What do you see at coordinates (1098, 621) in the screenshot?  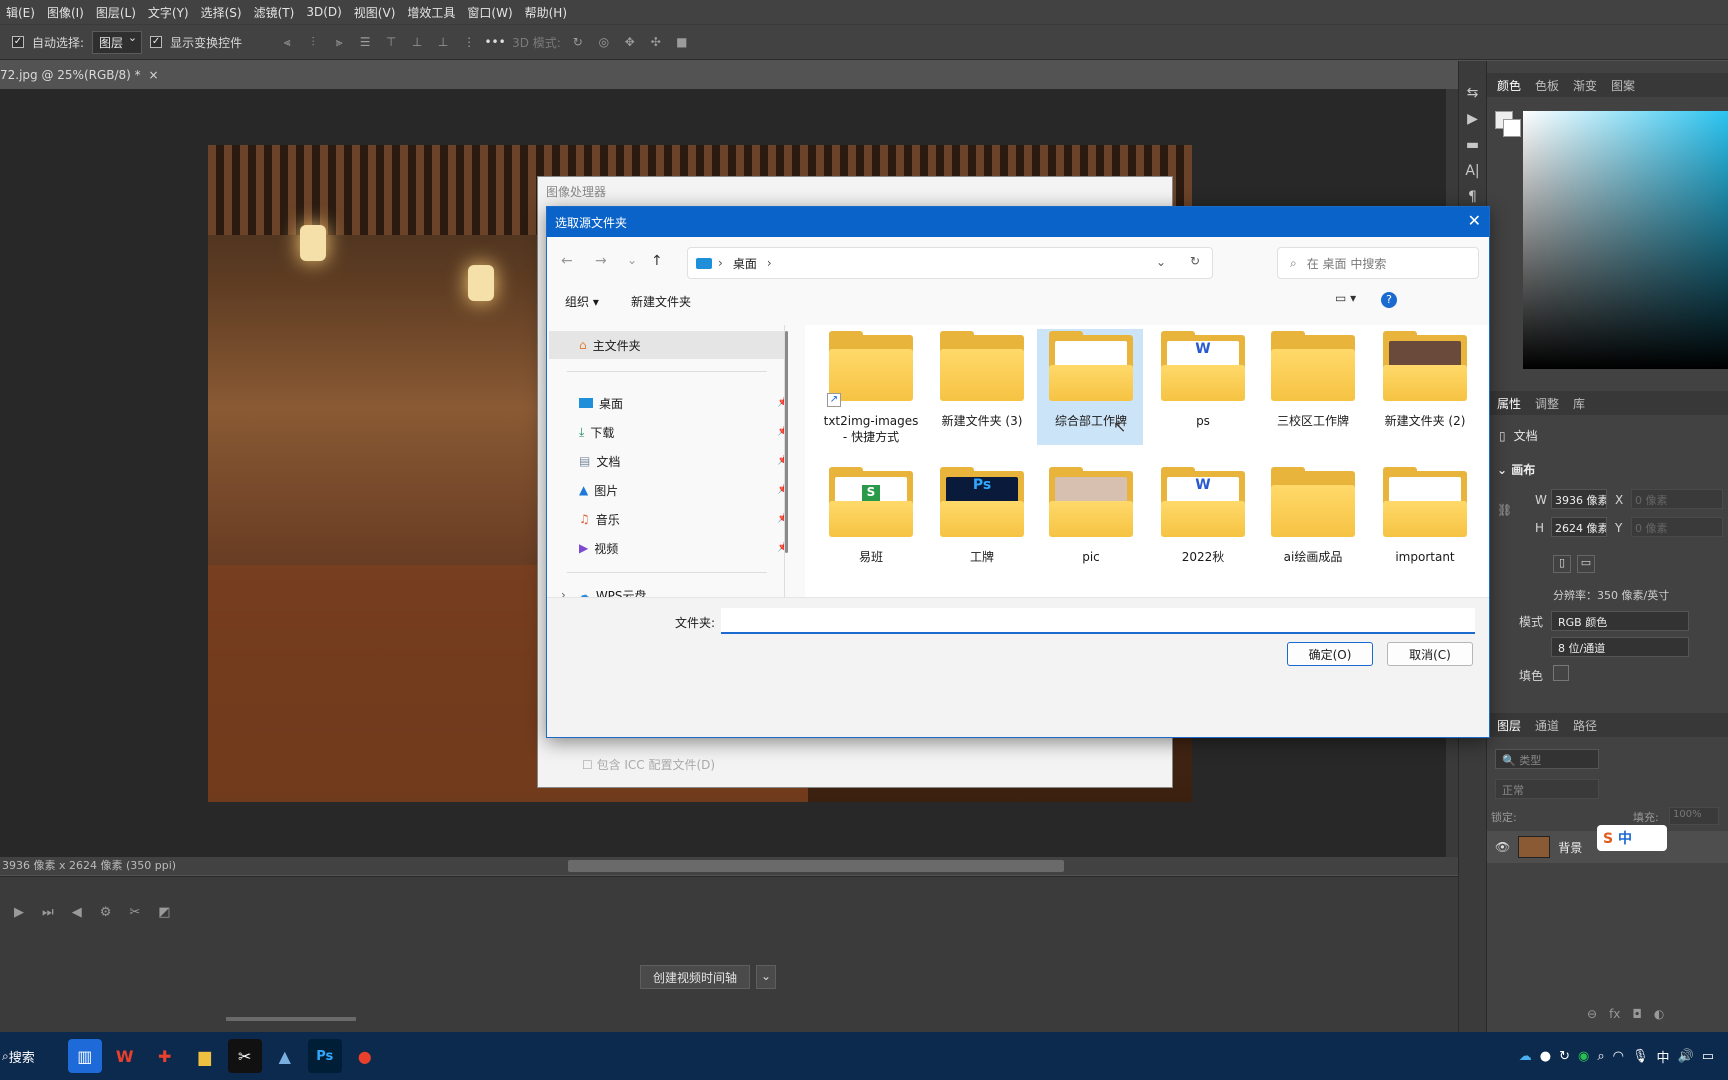 I see `folder-input` at bounding box center [1098, 621].